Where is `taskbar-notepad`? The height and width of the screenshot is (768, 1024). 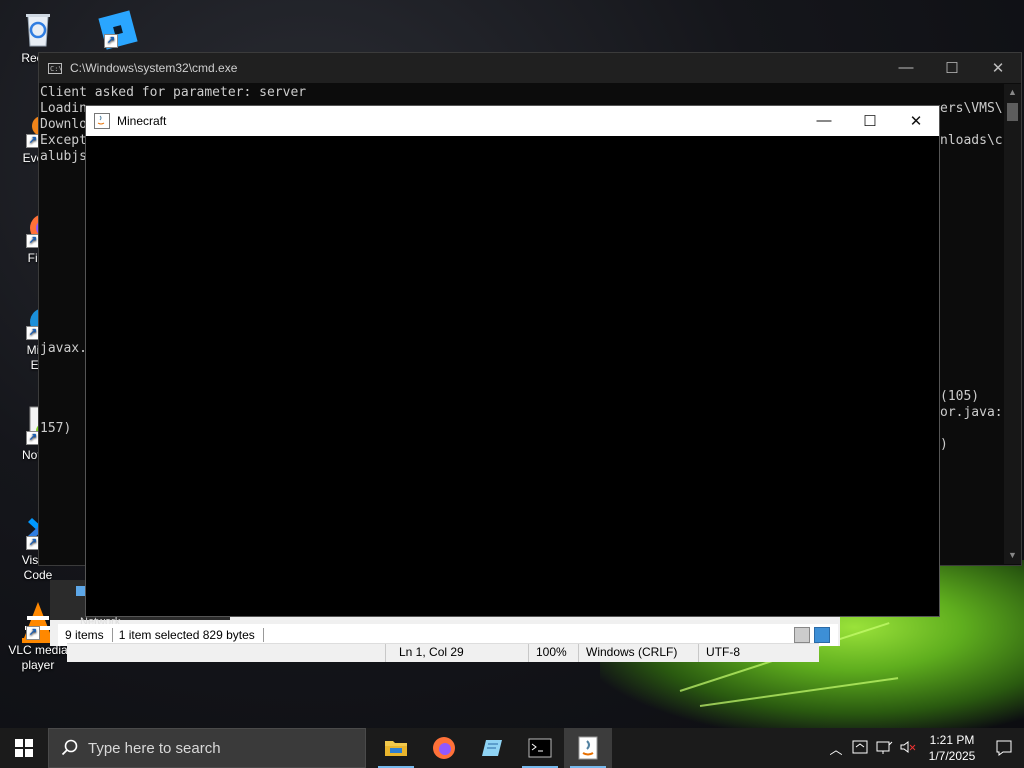 taskbar-notepad is located at coordinates (492, 748).